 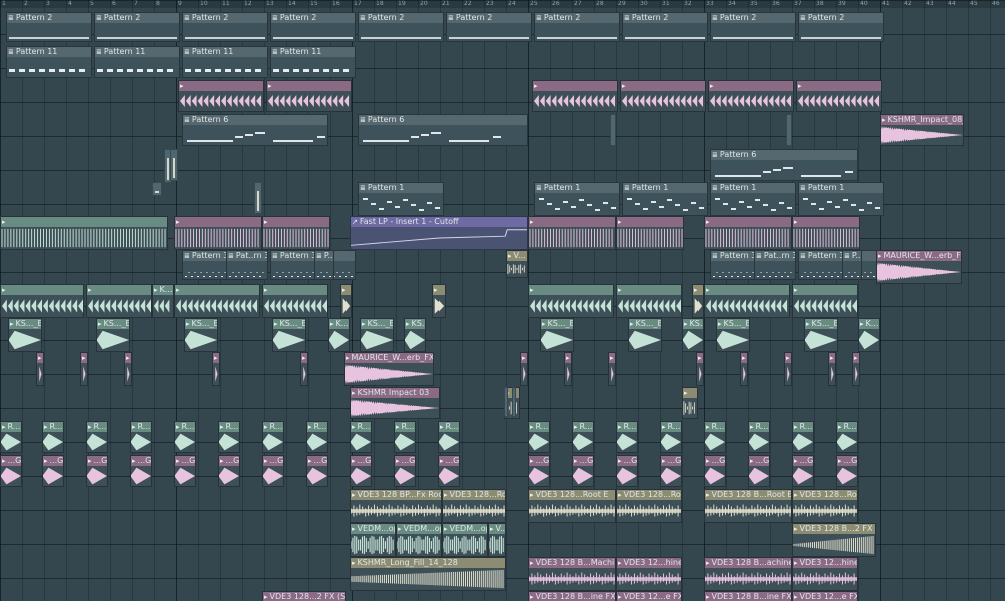 I want to click on clip-header: ▸ KSHMR_Impact_08_E, so click(x=922, y=120).